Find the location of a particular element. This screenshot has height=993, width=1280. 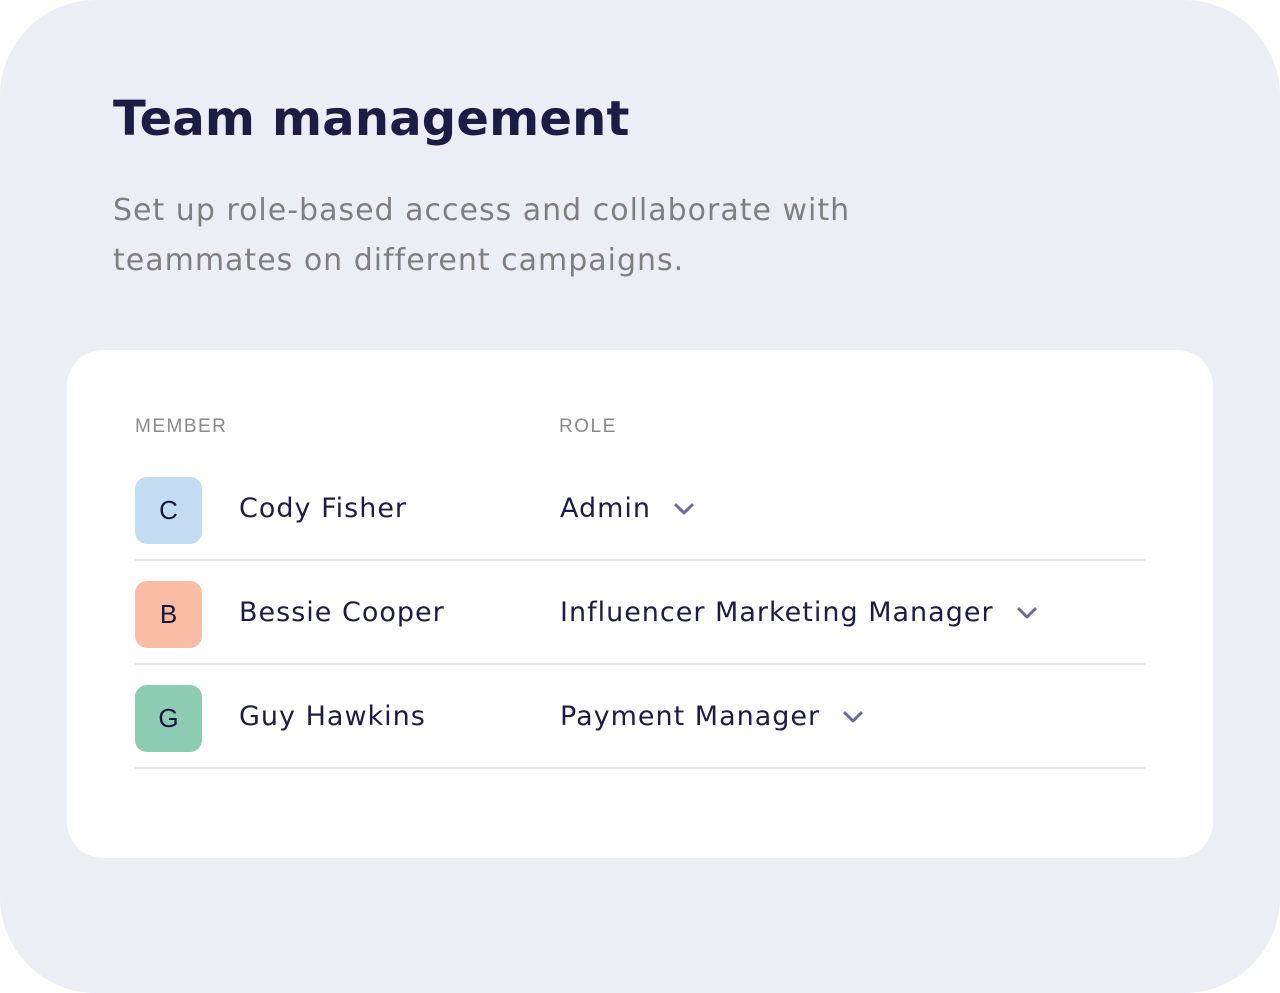

role-column-header: ROLE is located at coordinates (588, 426).